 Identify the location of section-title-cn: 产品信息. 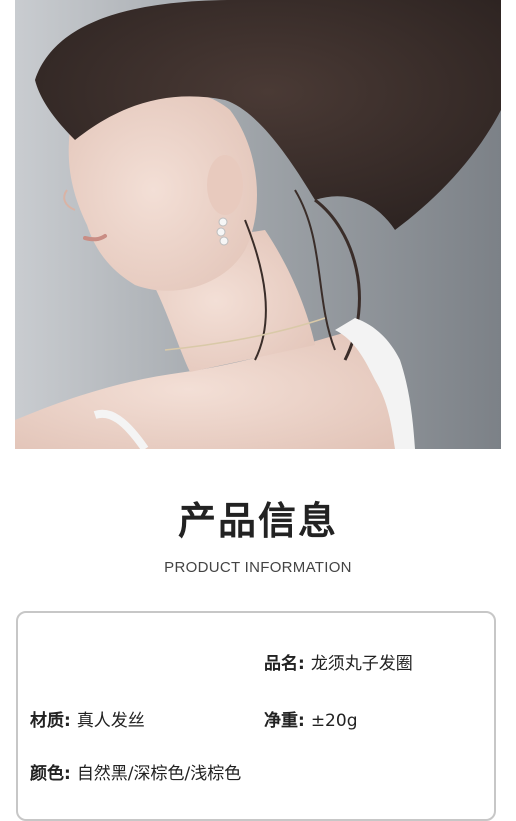
(257, 521).